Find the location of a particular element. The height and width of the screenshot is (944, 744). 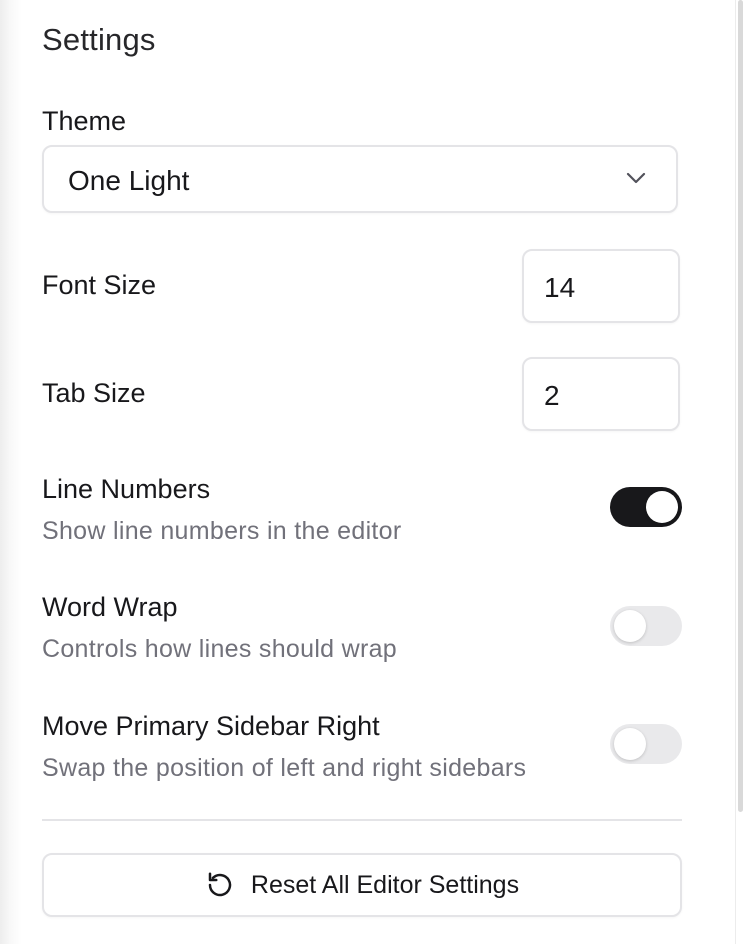

tab-size-input: 2 is located at coordinates (601, 394).